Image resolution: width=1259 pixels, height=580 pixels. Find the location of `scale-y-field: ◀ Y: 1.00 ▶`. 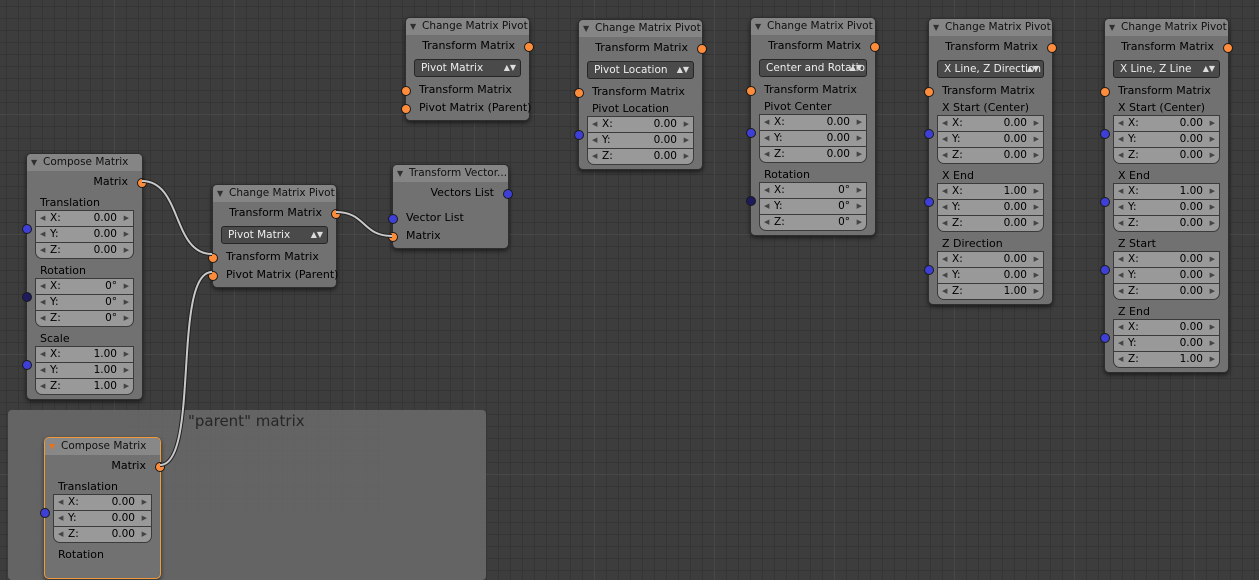

scale-y-field: ◀ Y: 1.00 ▶ is located at coordinates (84, 370).